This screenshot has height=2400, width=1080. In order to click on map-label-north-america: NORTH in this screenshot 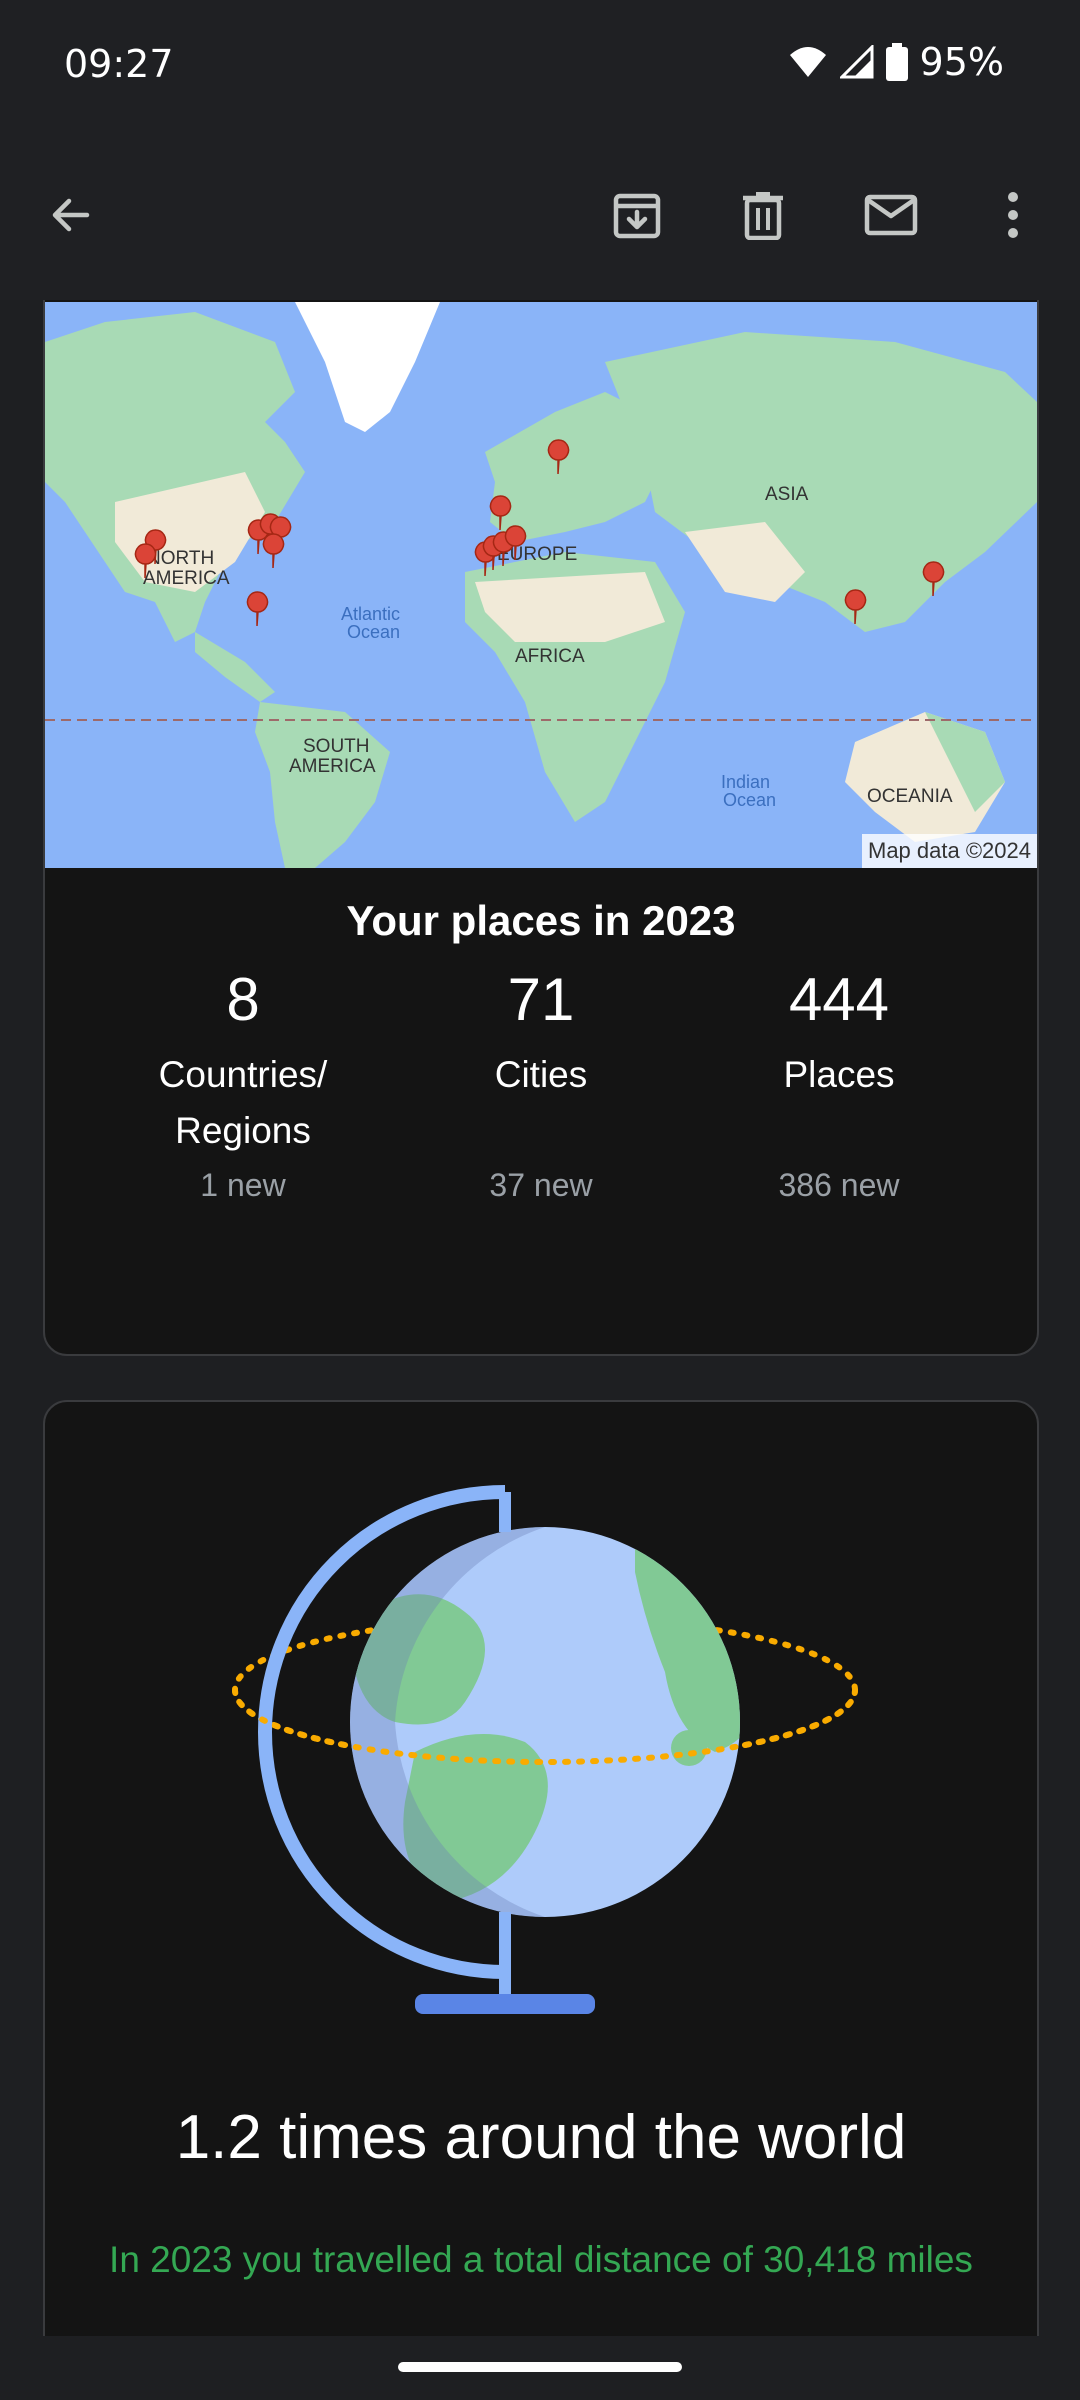, I will do `click(180, 558)`.